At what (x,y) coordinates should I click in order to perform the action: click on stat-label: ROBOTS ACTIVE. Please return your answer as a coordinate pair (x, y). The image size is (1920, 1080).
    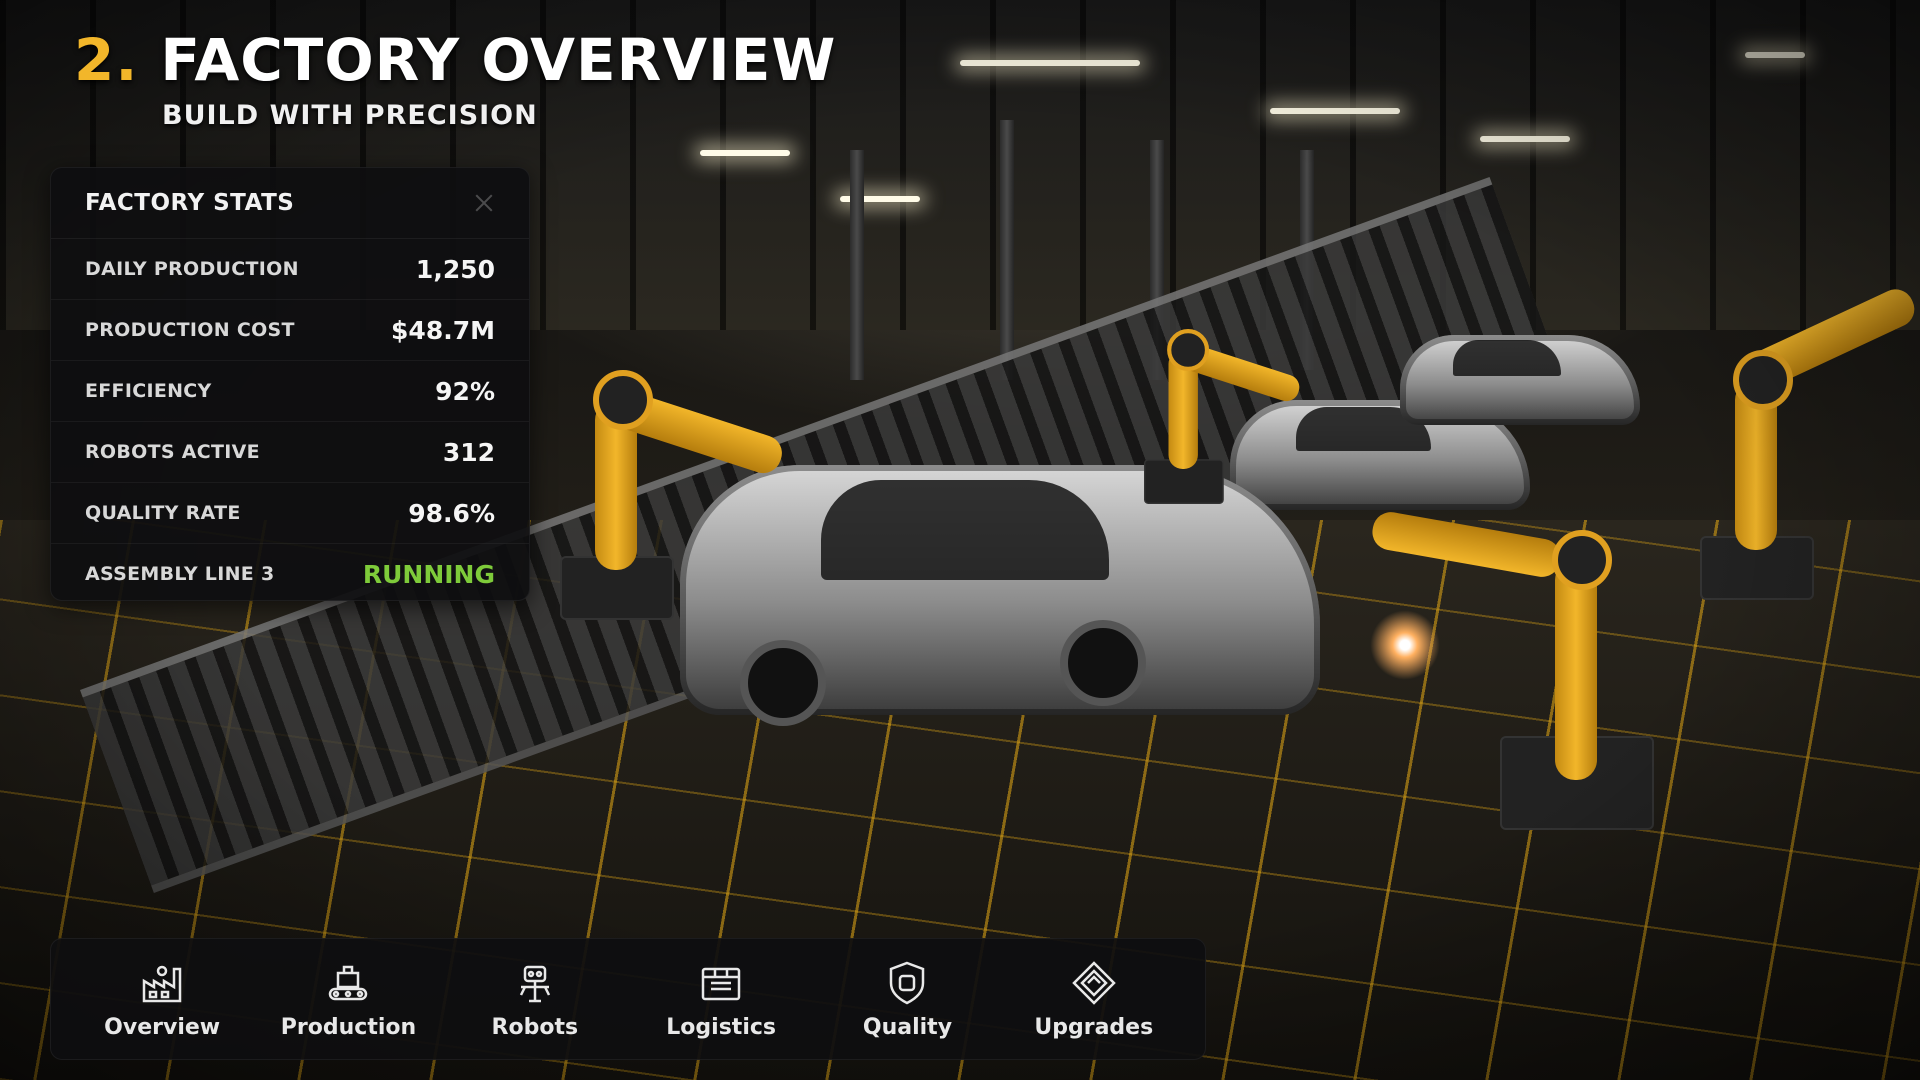
    Looking at the image, I should click on (172, 452).